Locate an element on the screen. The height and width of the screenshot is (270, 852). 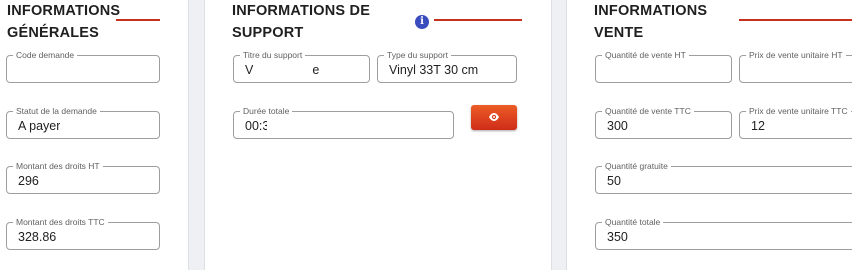
prix-unitaire-ht-field: Prix de vente unitaire HT is located at coordinates (795, 66).